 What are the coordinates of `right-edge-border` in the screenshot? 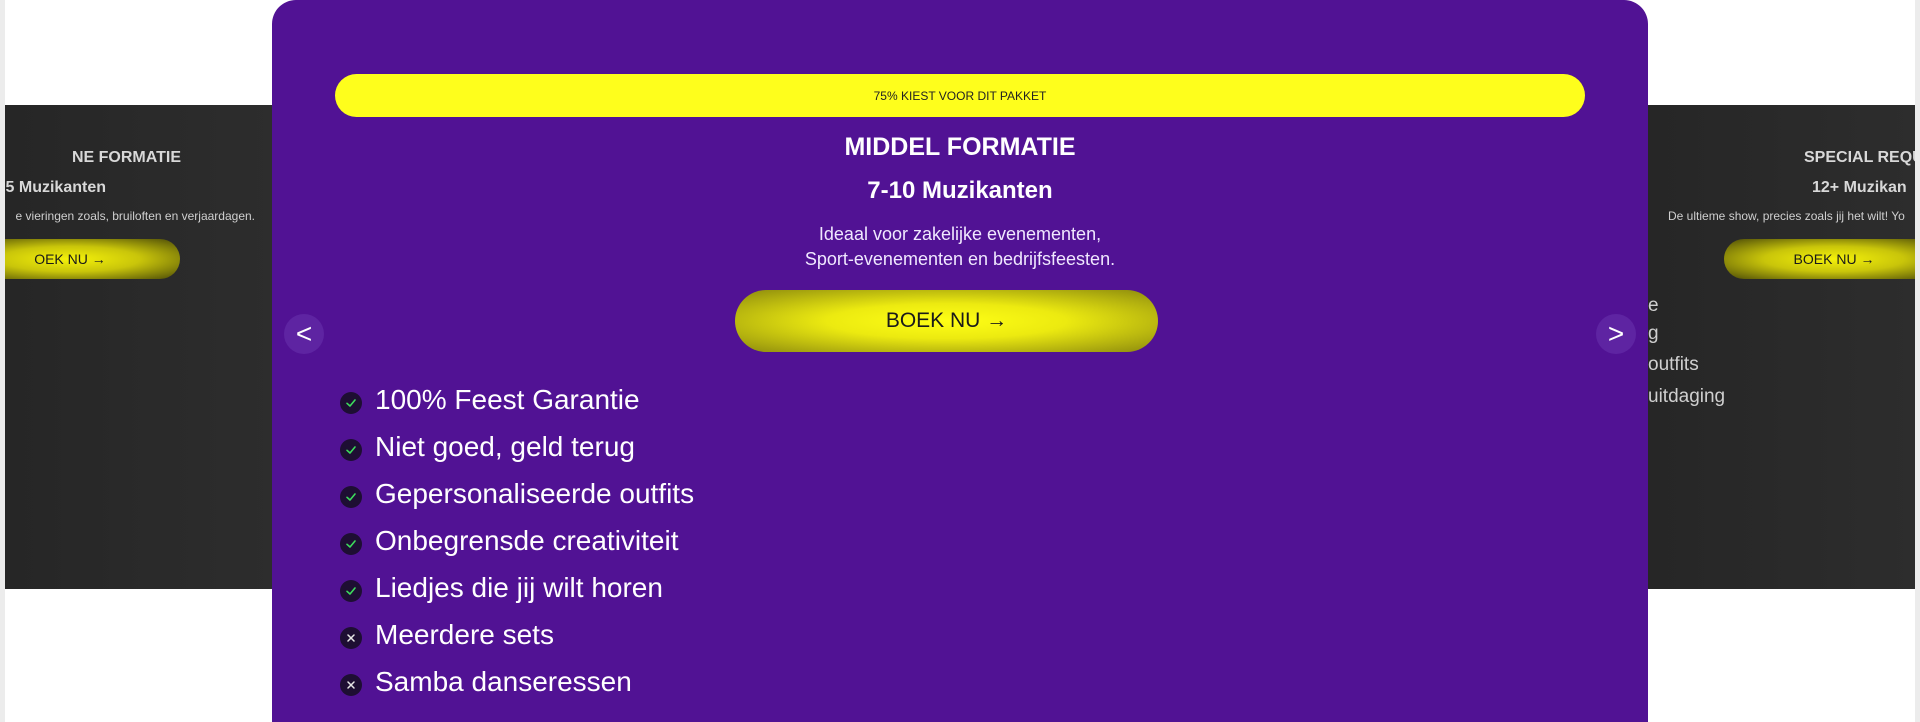 It's located at (1917, 361).